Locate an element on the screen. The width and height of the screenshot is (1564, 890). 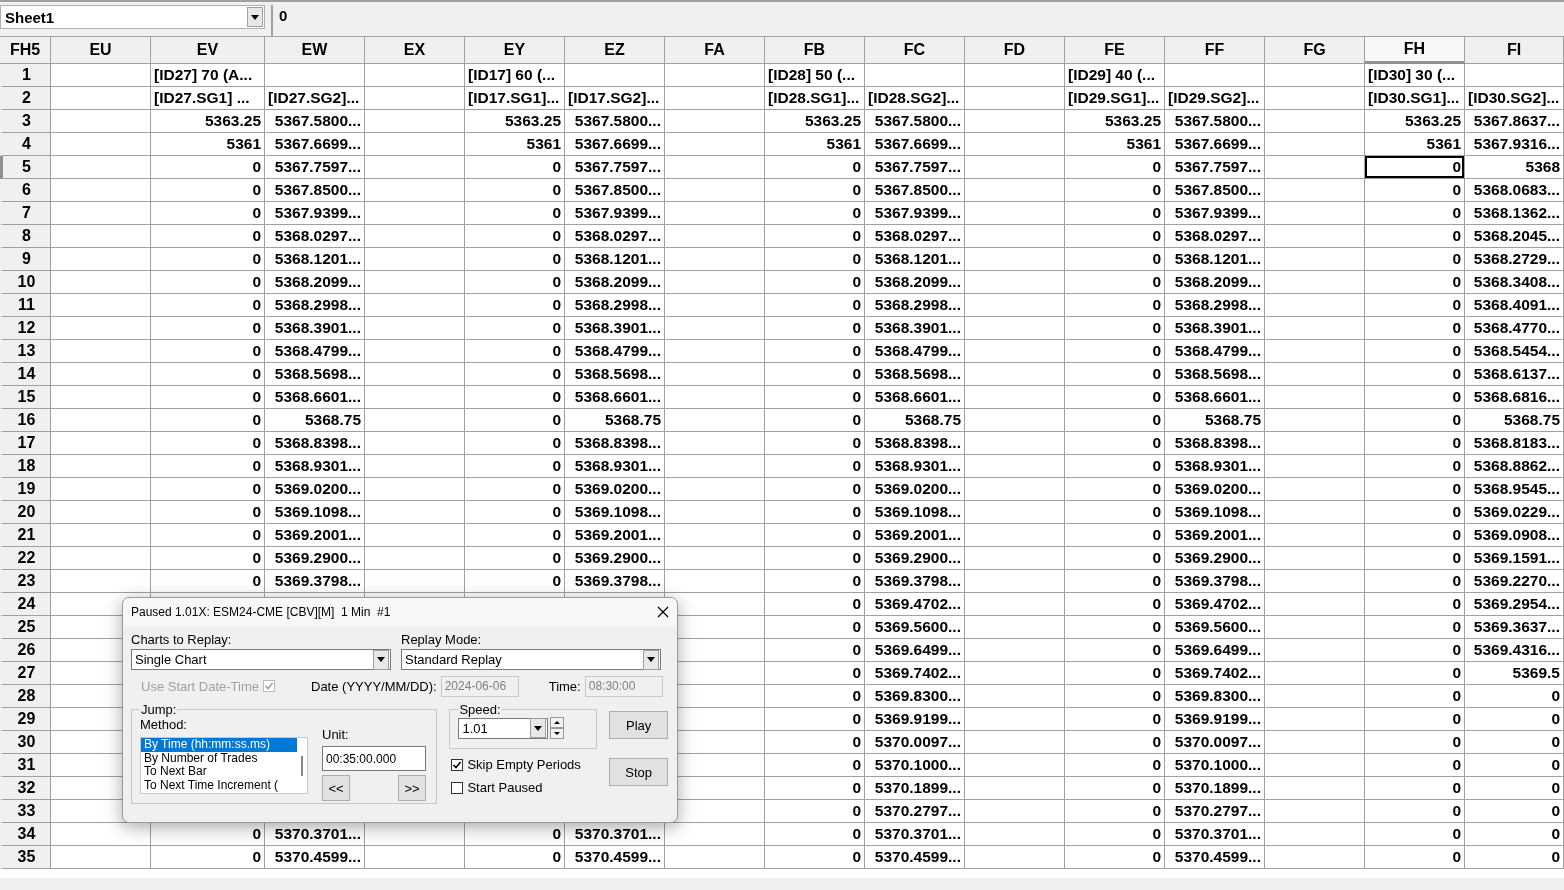
row-header: 13 is located at coordinates (25, 351).